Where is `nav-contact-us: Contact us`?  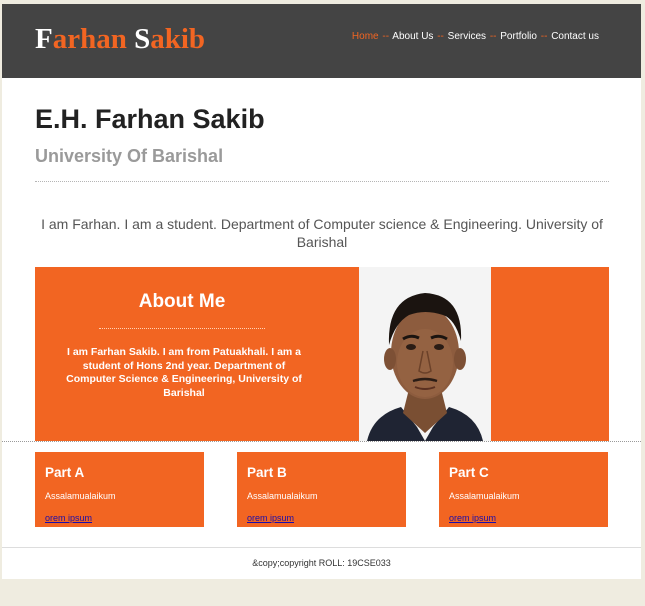 nav-contact-us: Contact us is located at coordinates (575, 36).